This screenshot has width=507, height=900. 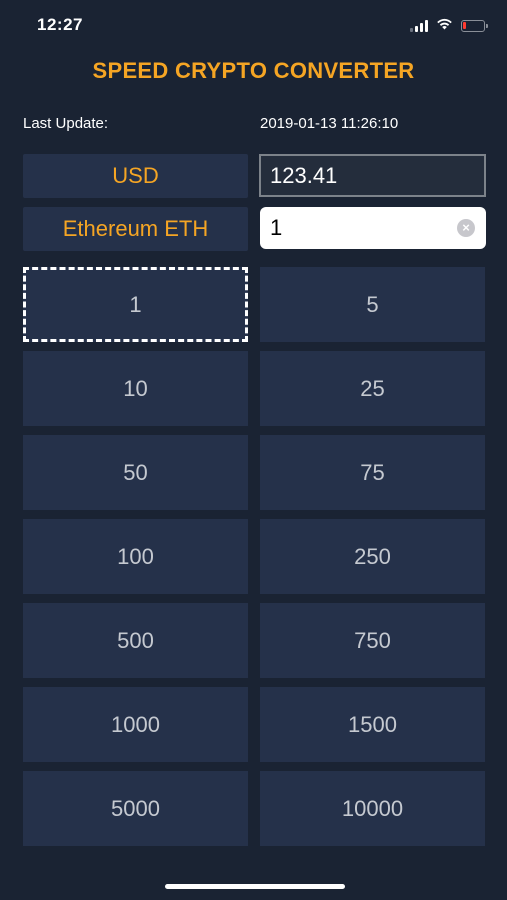 I want to click on home-indicator, so click(x=255, y=886).